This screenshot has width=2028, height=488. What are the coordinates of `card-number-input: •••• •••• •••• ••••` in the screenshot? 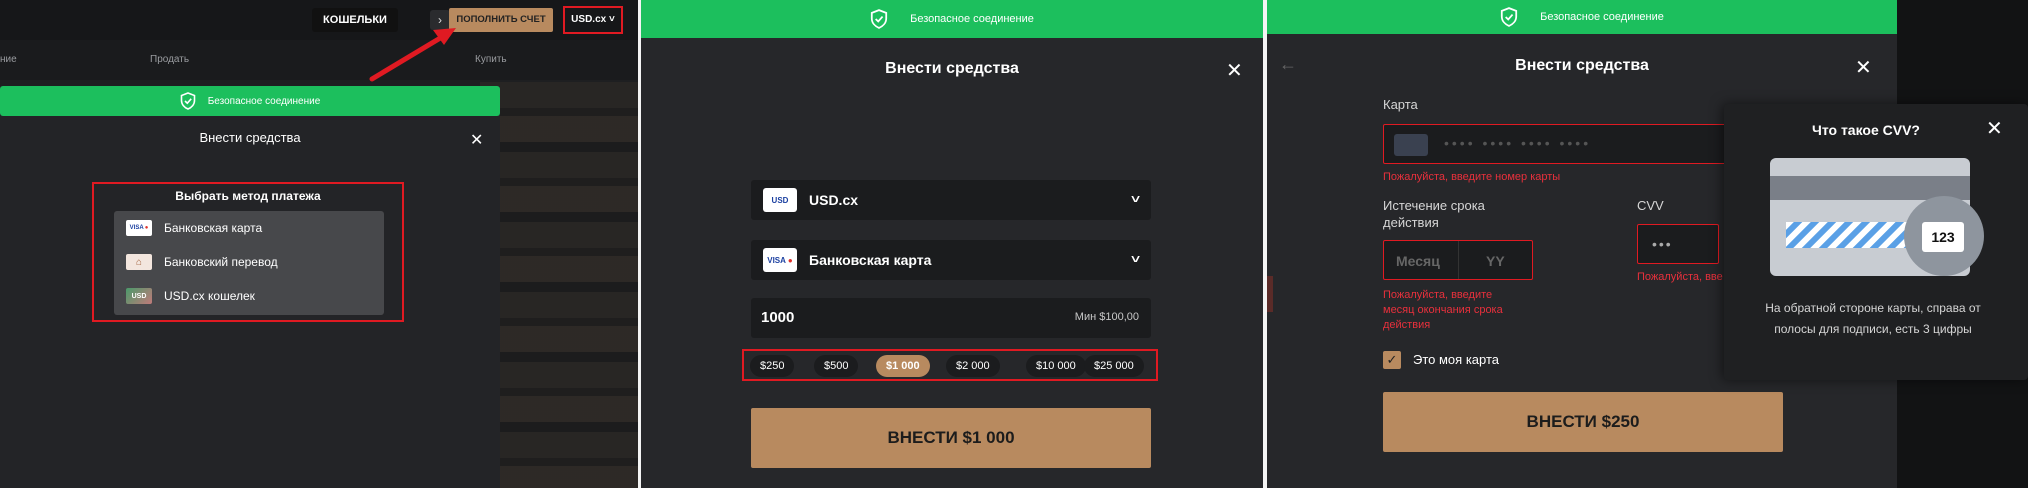 It's located at (1578, 144).